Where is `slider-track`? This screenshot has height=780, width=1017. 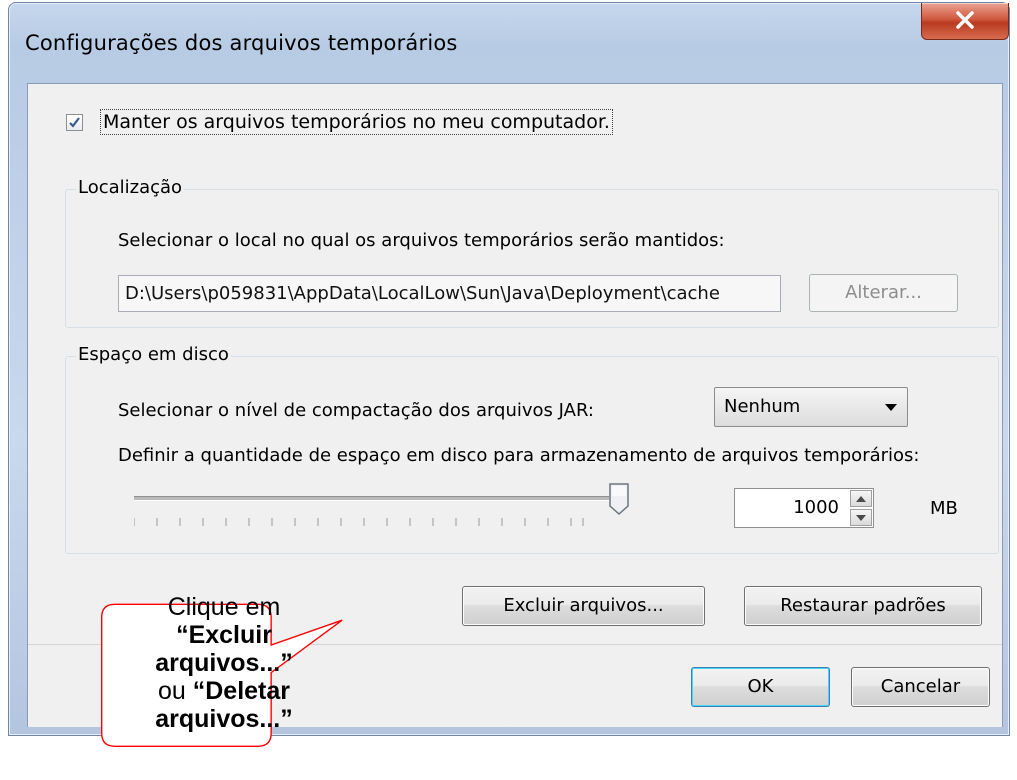 slider-track is located at coordinates (371, 498).